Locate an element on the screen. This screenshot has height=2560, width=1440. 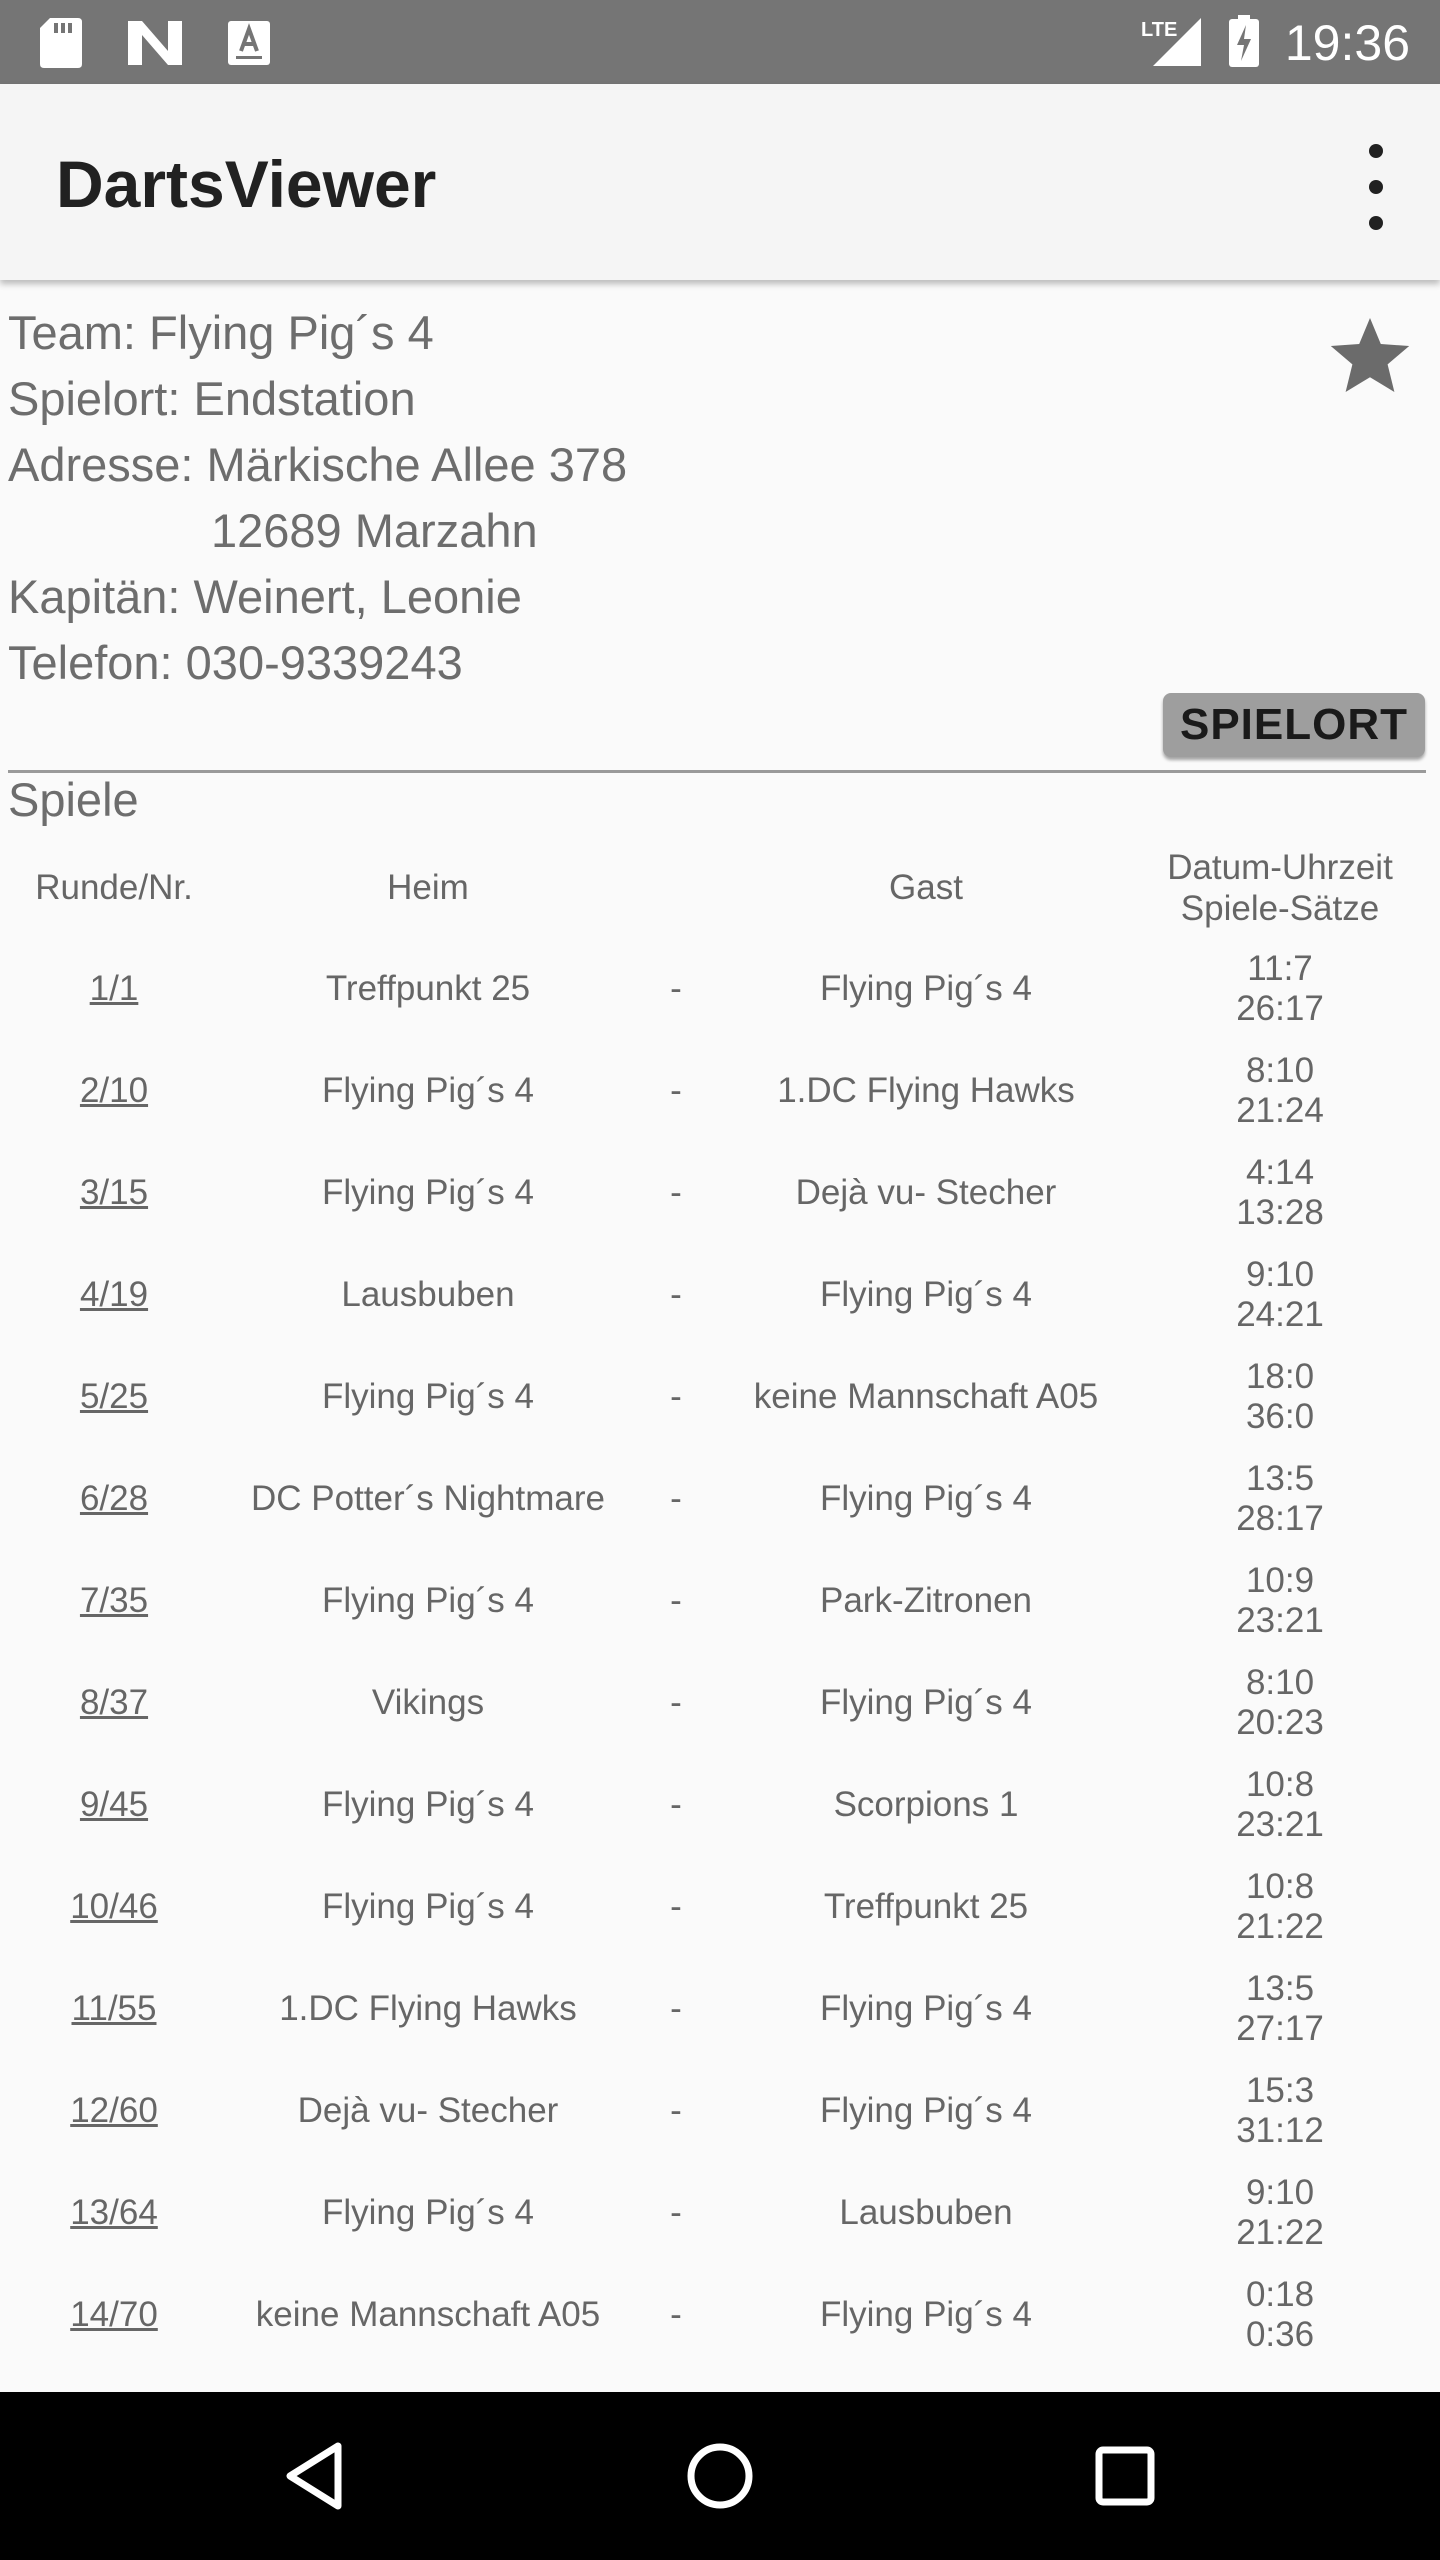
round-link: 8/37 is located at coordinates (114, 1703).